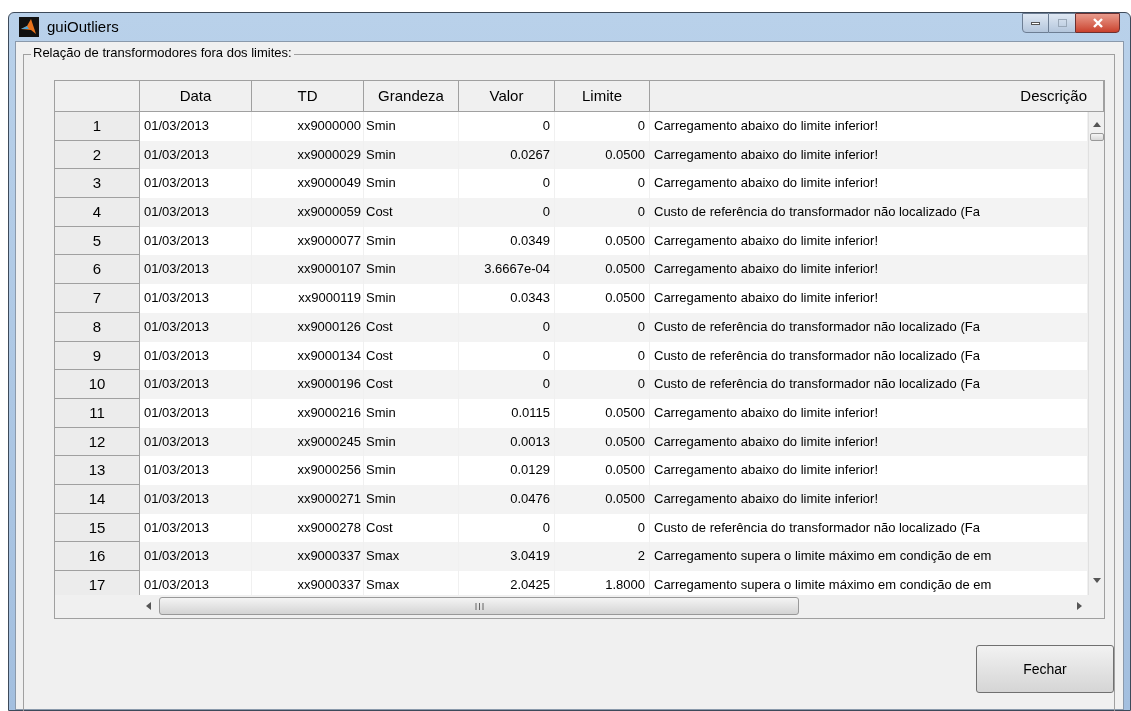 The height and width of the screenshot is (711, 1131). What do you see at coordinates (411, 583) in the screenshot?
I see `quantity-cell: Smax` at bounding box center [411, 583].